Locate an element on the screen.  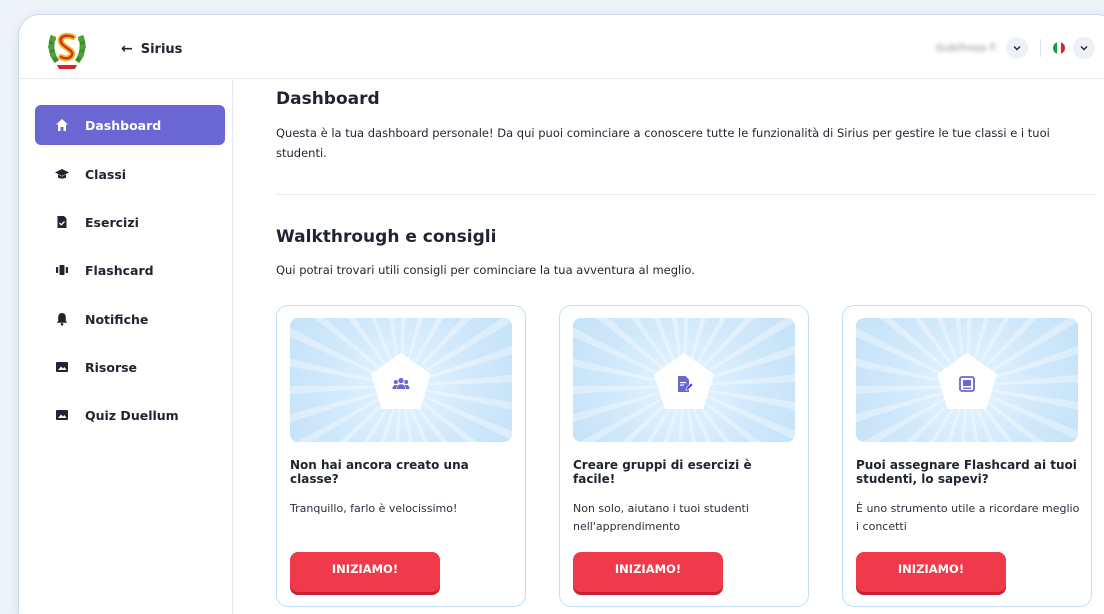
flashcard-icon is located at coordinates (967, 384).